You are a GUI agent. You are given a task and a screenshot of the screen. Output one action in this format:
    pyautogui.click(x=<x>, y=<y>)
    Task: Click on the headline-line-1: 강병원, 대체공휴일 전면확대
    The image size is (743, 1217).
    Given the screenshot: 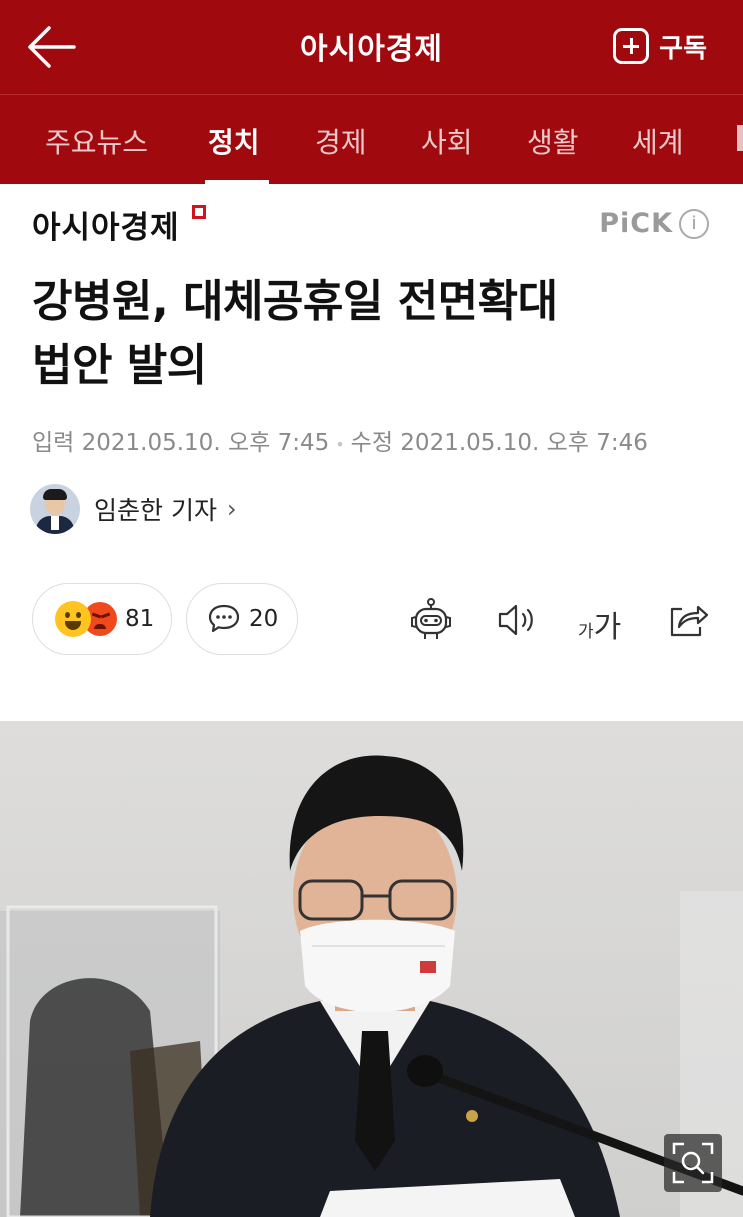 What is the action you would take?
    pyautogui.click(x=295, y=301)
    